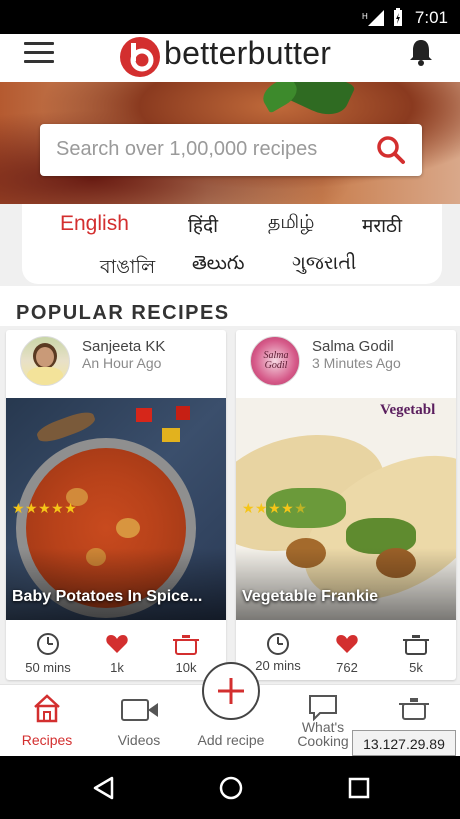 This screenshot has width=460, height=819. I want to click on author-name: Salma Godil, so click(353, 346).